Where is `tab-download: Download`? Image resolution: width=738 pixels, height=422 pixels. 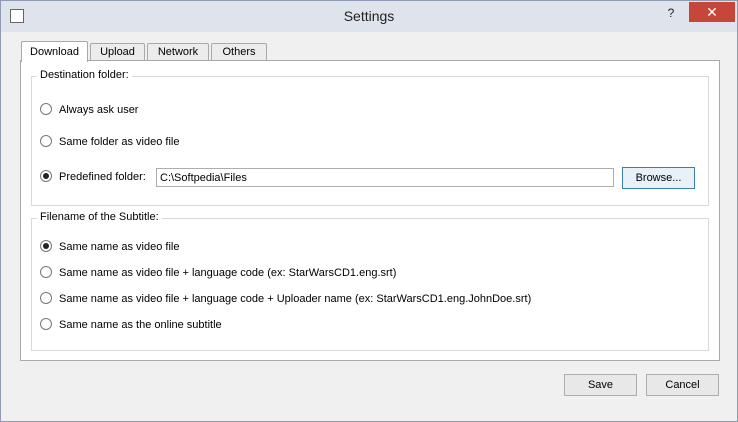 tab-download: Download is located at coordinates (54, 51).